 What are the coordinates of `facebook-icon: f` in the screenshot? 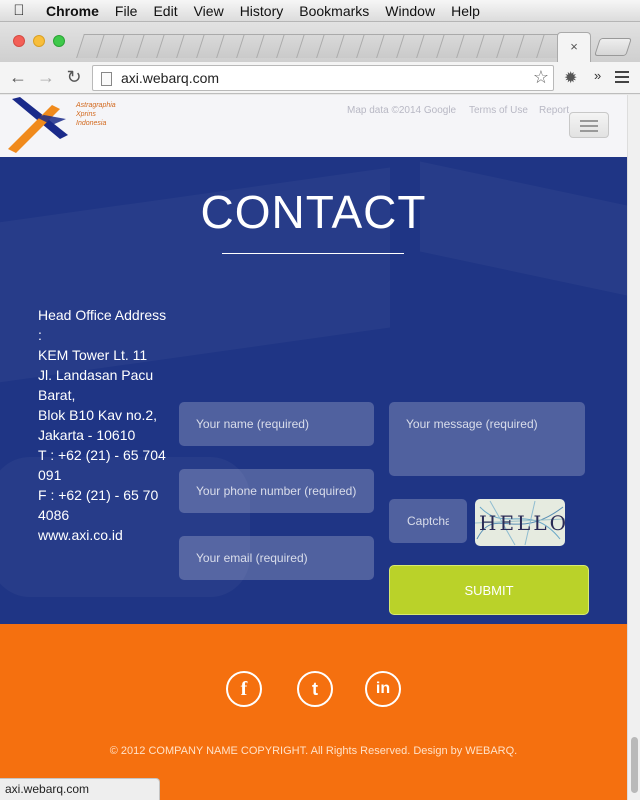 It's located at (244, 689).